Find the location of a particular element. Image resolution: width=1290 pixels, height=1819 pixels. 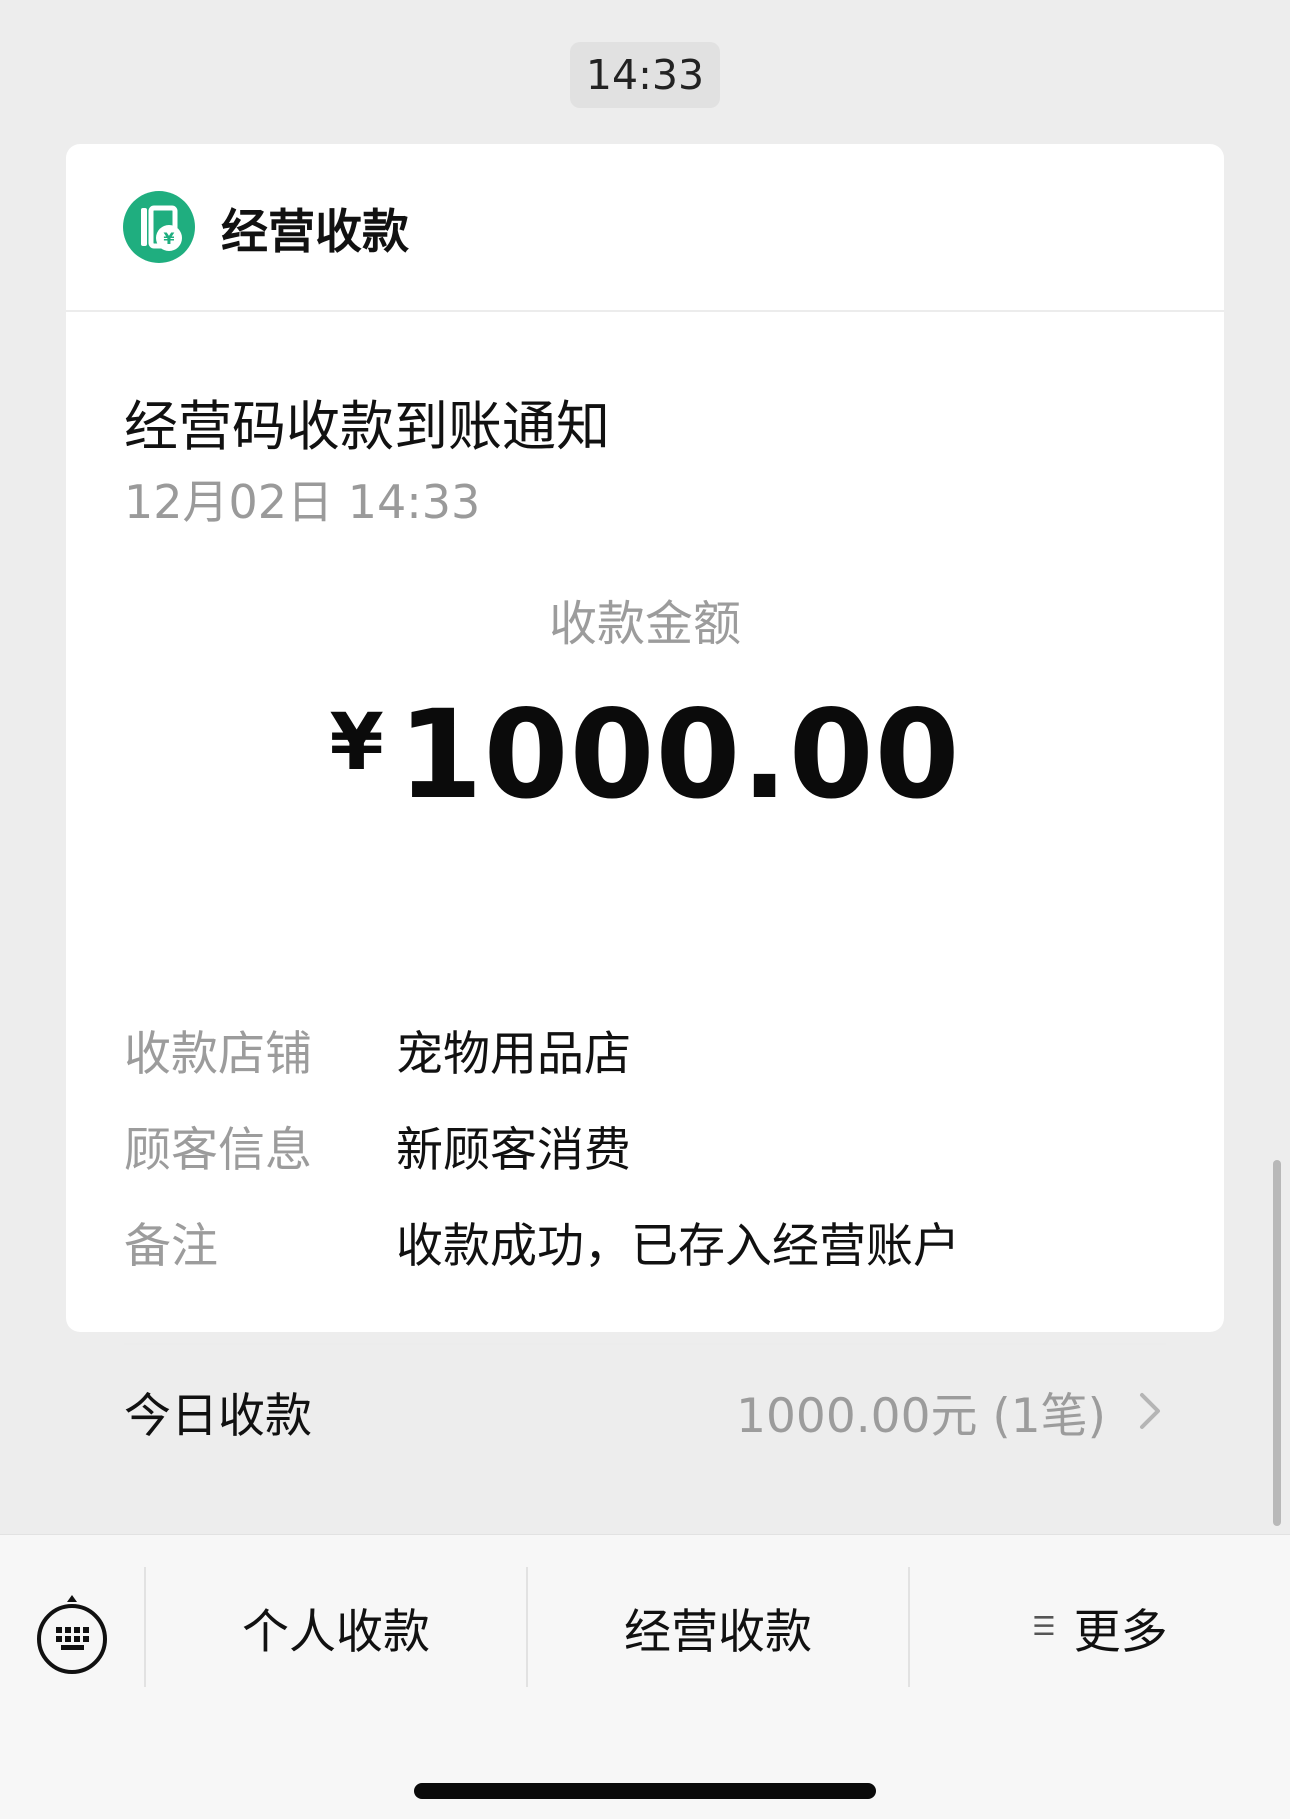

detail-label: 收款店铺 is located at coordinates (218, 1054).